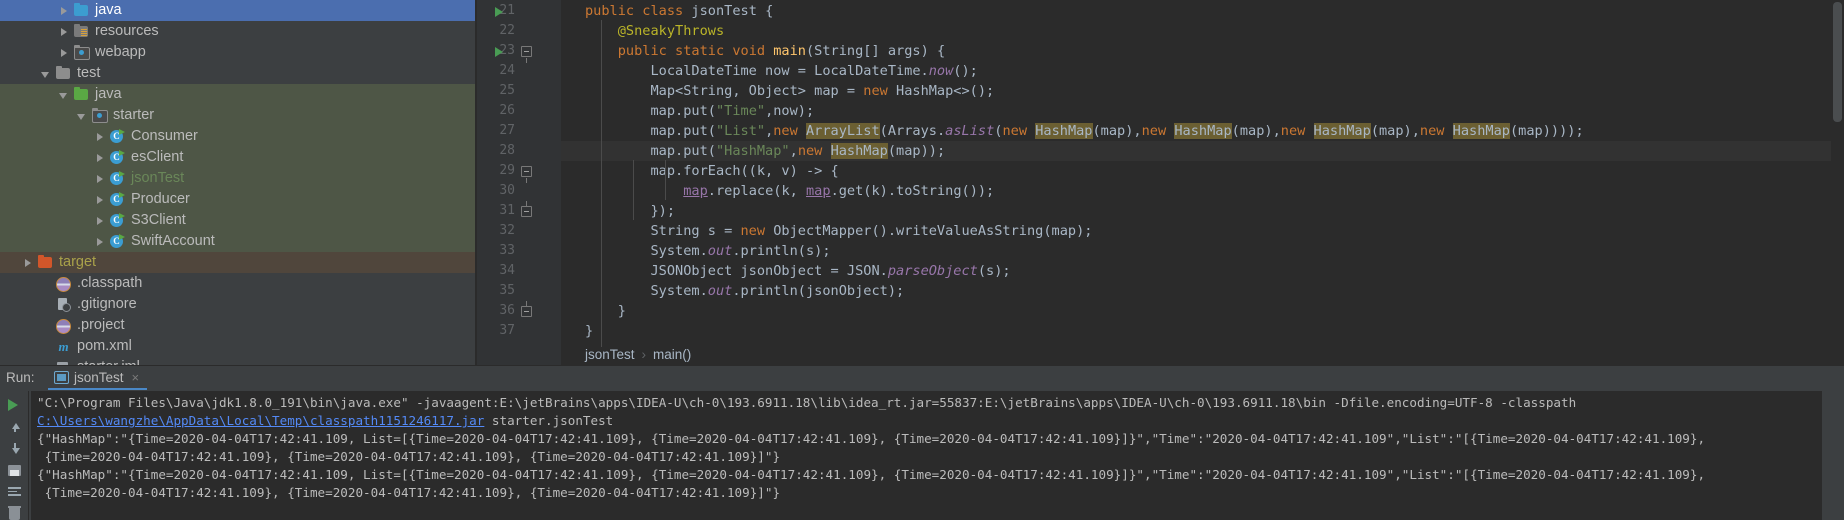 Image resolution: width=1844 pixels, height=520 pixels. I want to click on editor-gutter: 21 22 23 24 25 26 27 28 29 30 31 32 33 34 35 36 37, so click(519, 182).